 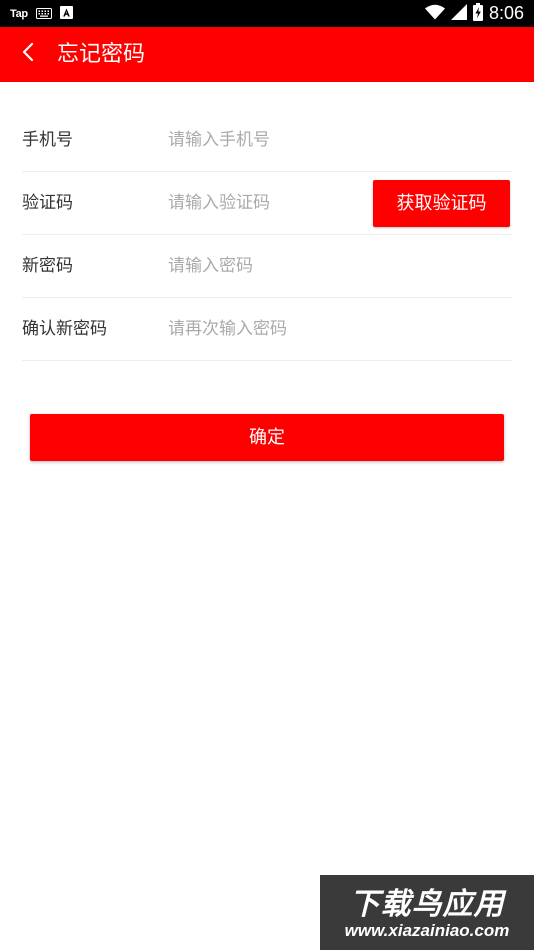 What do you see at coordinates (427, 930) in the screenshot?
I see `watermark-url: www.xiazainiao.com` at bounding box center [427, 930].